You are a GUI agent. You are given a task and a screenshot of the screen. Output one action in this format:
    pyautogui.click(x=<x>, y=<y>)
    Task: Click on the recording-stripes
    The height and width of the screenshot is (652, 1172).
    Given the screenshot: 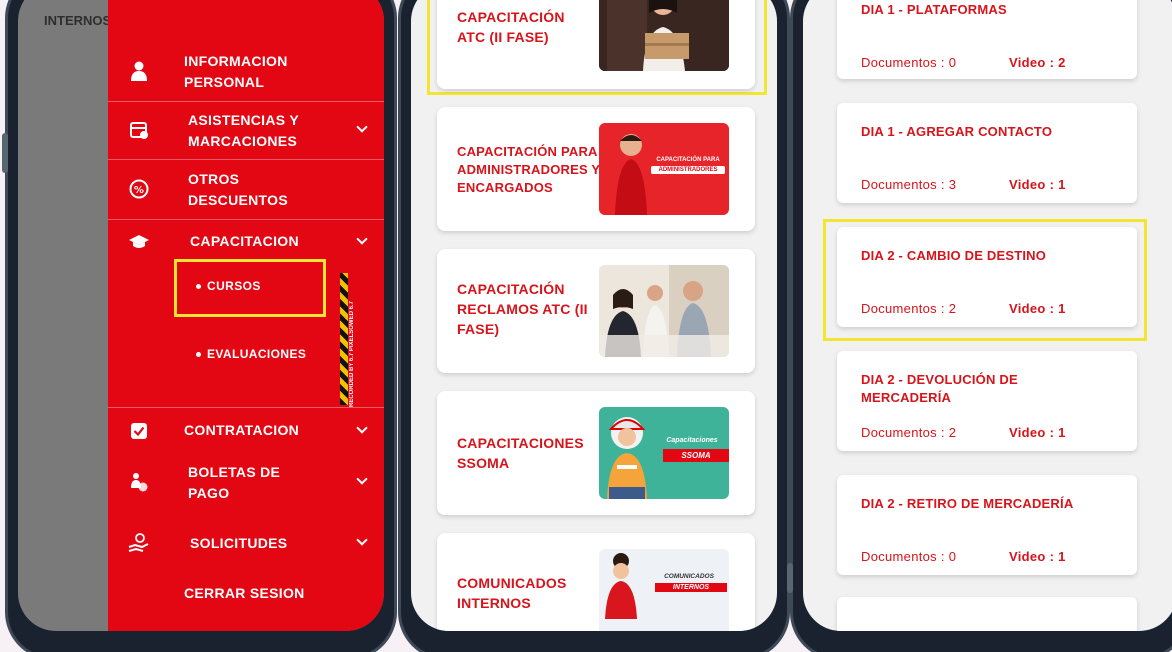 What is the action you would take?
    pyautogui.click(x=344, y=339)
    